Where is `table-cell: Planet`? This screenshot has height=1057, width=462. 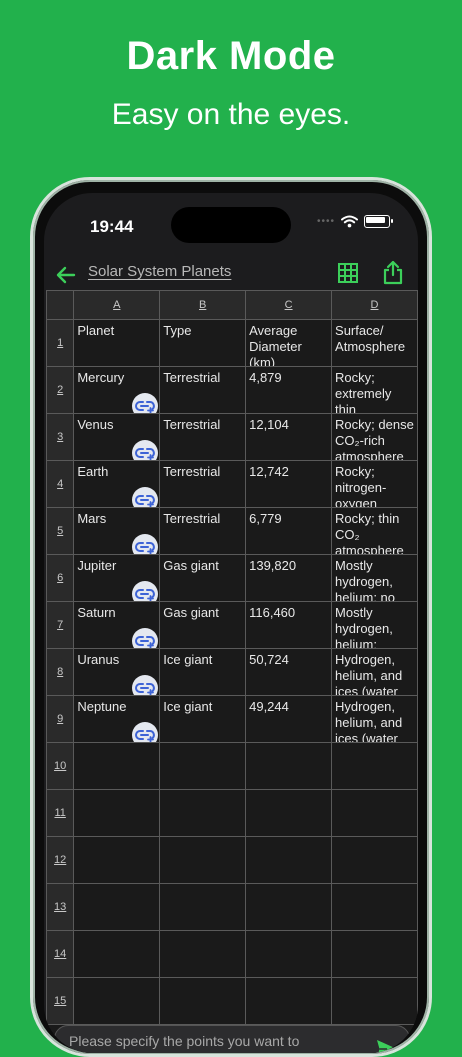
table-cell: Planet is located at coordinates (117, 343).